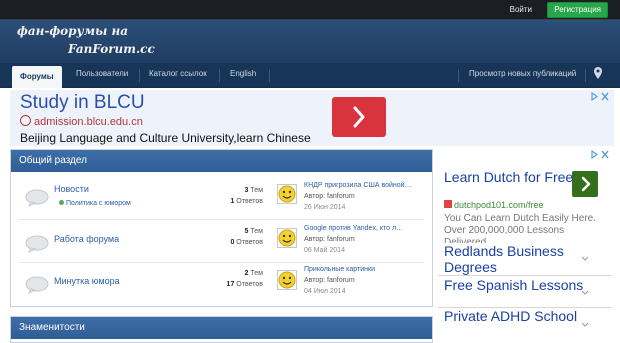 The width and height of the screenshot is (620, 343). I want to click on map-pin-icon, so click(598, 73).